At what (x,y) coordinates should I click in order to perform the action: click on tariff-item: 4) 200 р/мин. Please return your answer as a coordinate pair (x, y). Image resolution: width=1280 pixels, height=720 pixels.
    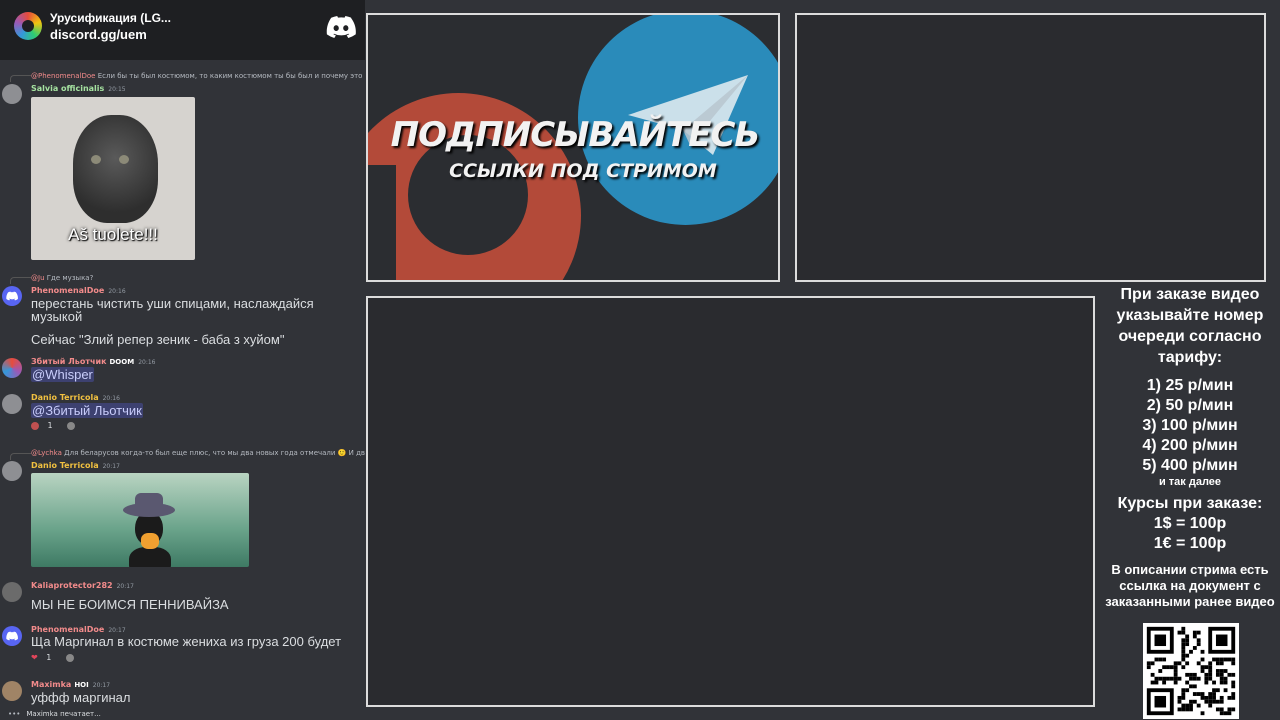
    Looking at the image, I should click on (1190, 445).